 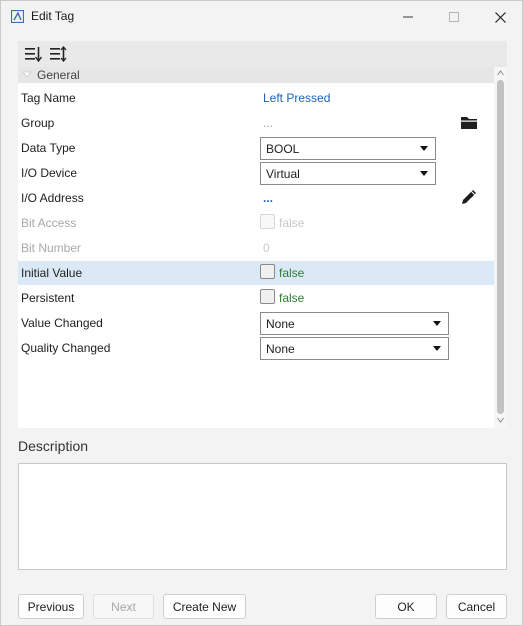 What do you see at coordinates (51, 248) in the screenshot?
I see `bit-number-label: Bit Number` at bounding box center [51, 248].